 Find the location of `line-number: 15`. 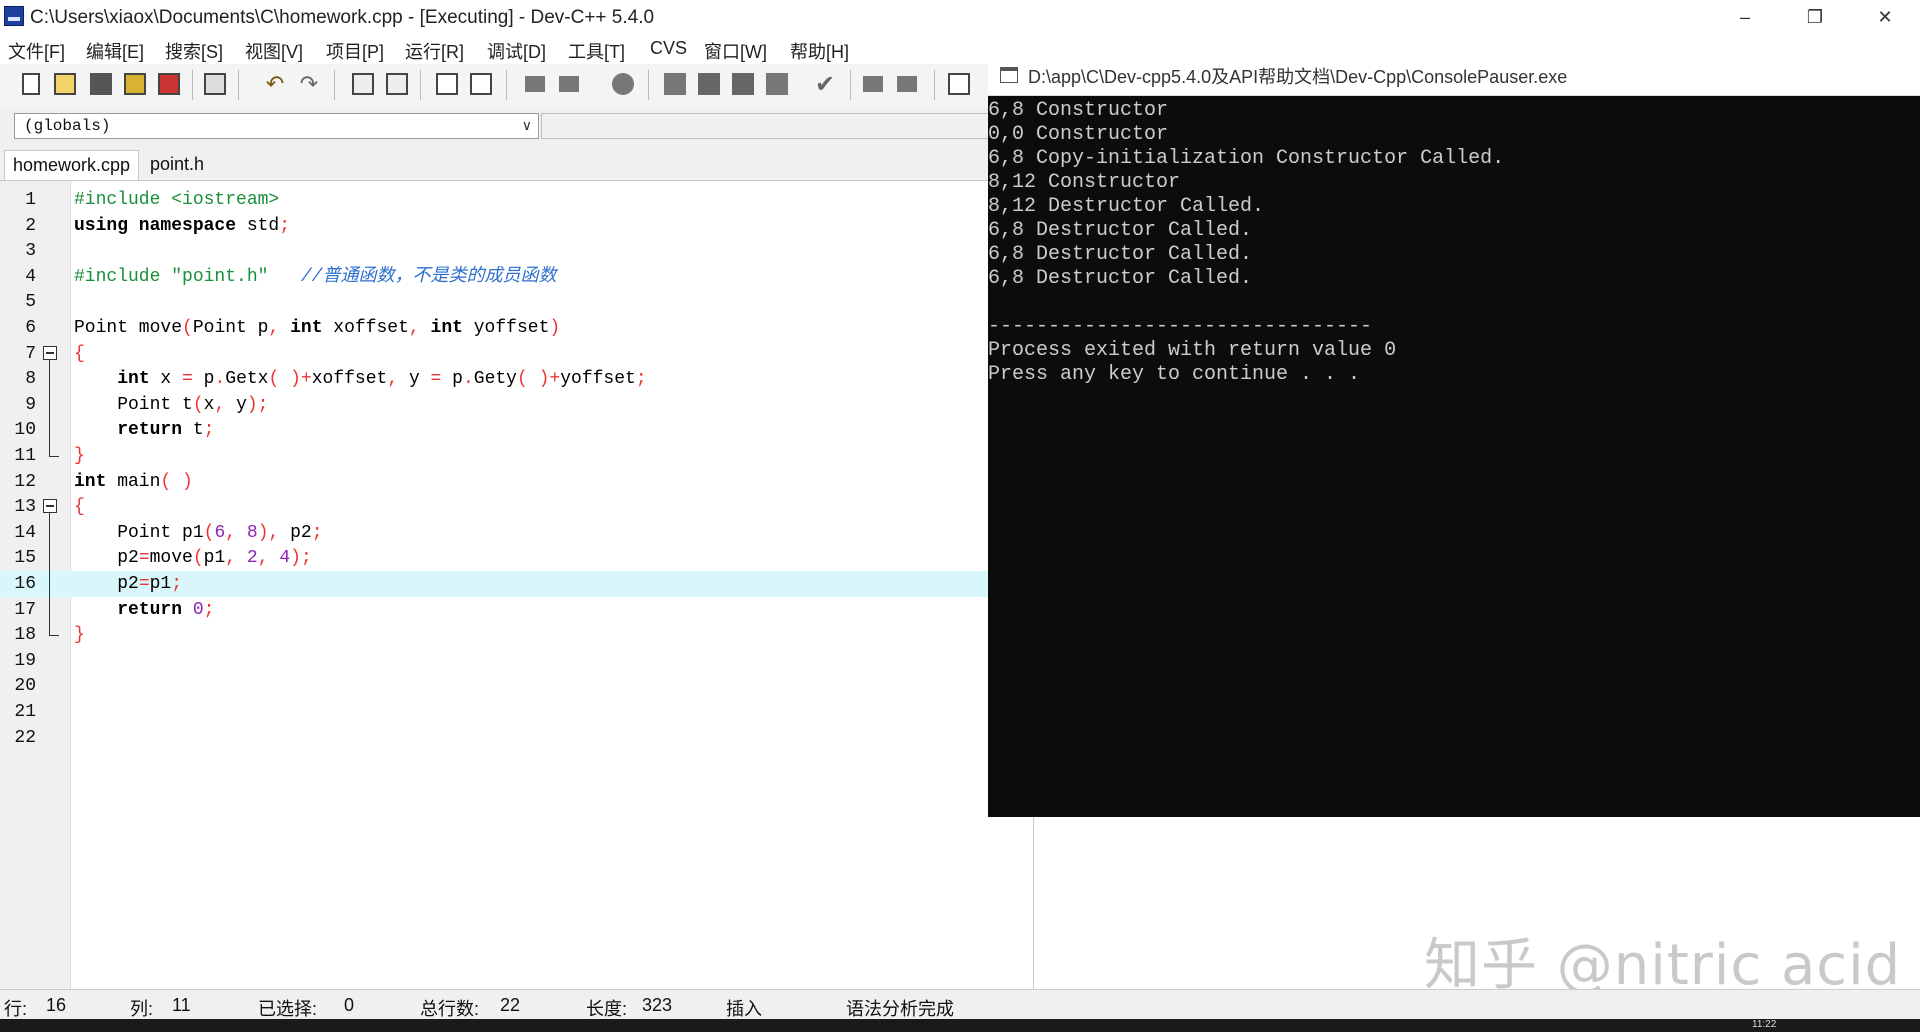

line-number: 15 is located at coordinates (25, 558).